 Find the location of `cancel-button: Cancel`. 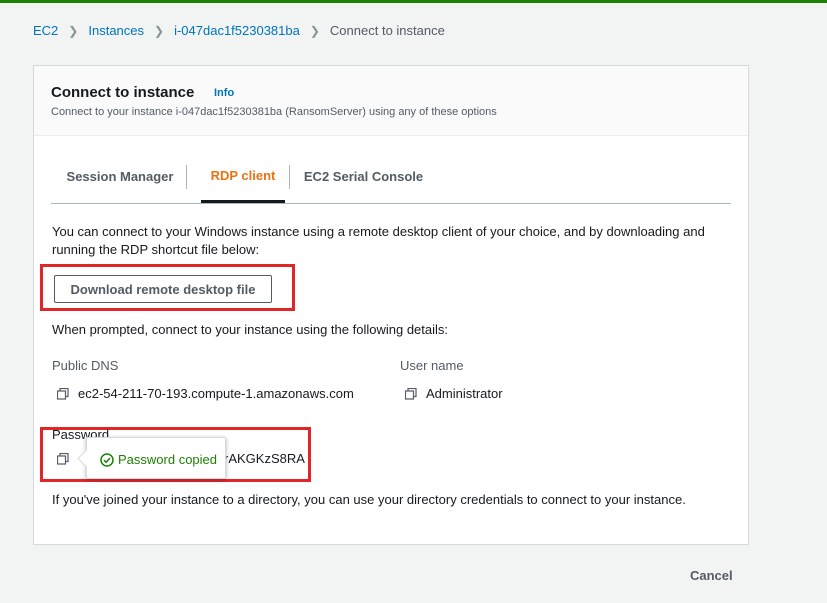

cancel-button: Cancel is located at coordinates (711, 575).